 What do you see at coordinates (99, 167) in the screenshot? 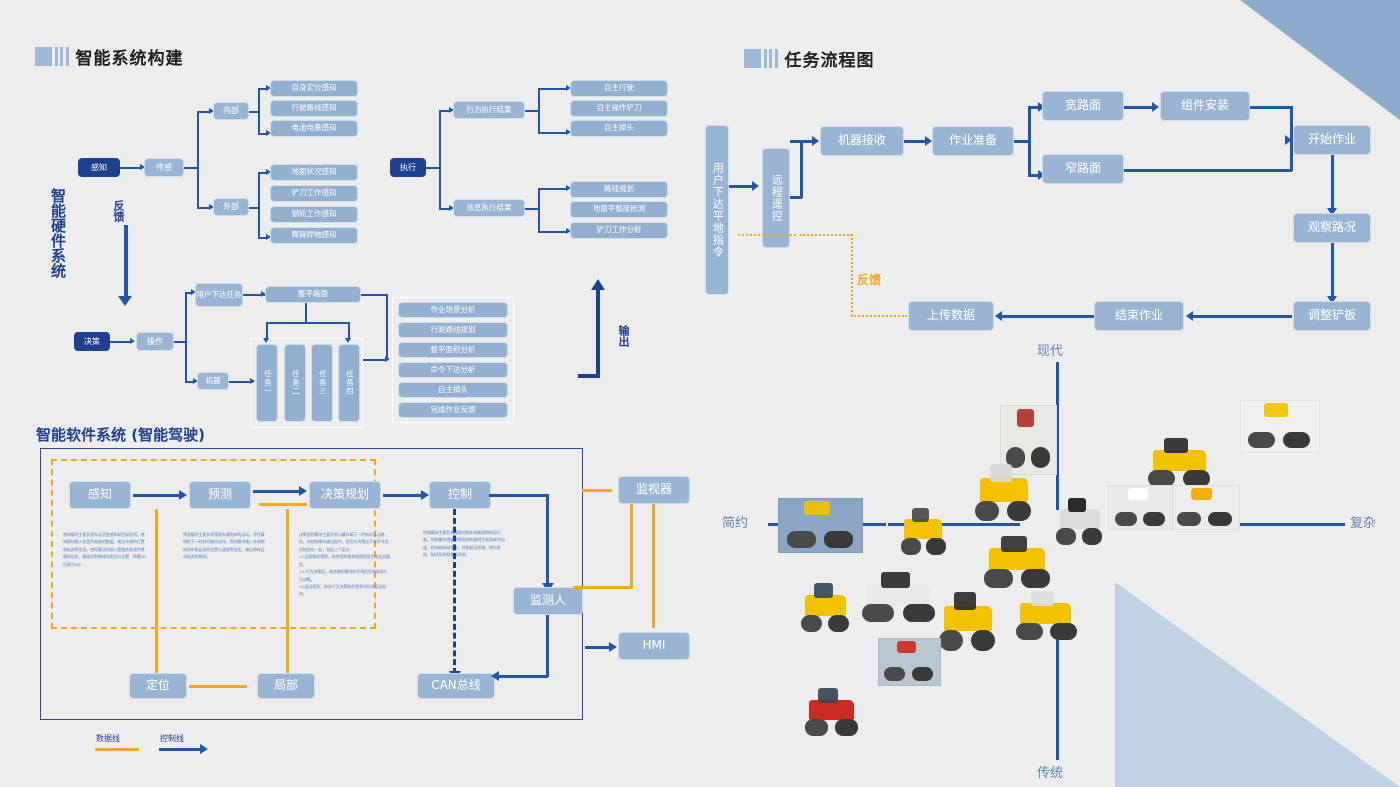
I see `node-perception-root: 感知` at bounding box center [99, 167].